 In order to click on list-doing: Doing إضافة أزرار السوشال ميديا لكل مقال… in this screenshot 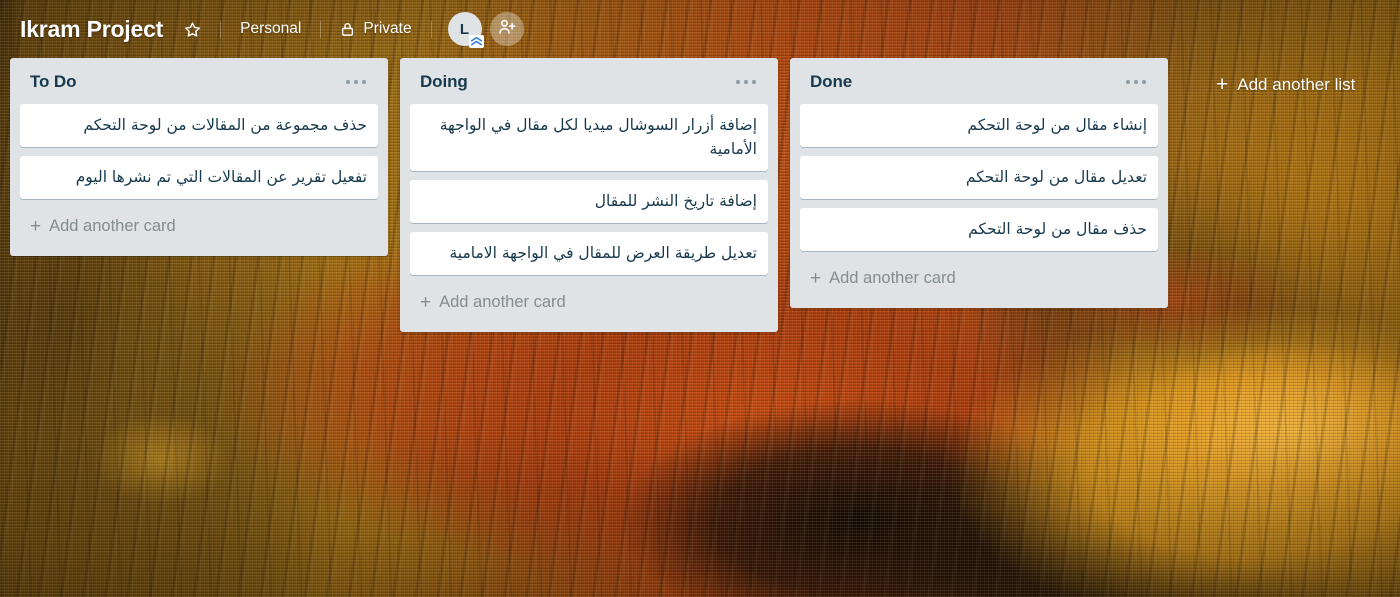, I will do `click(589, 195)`.